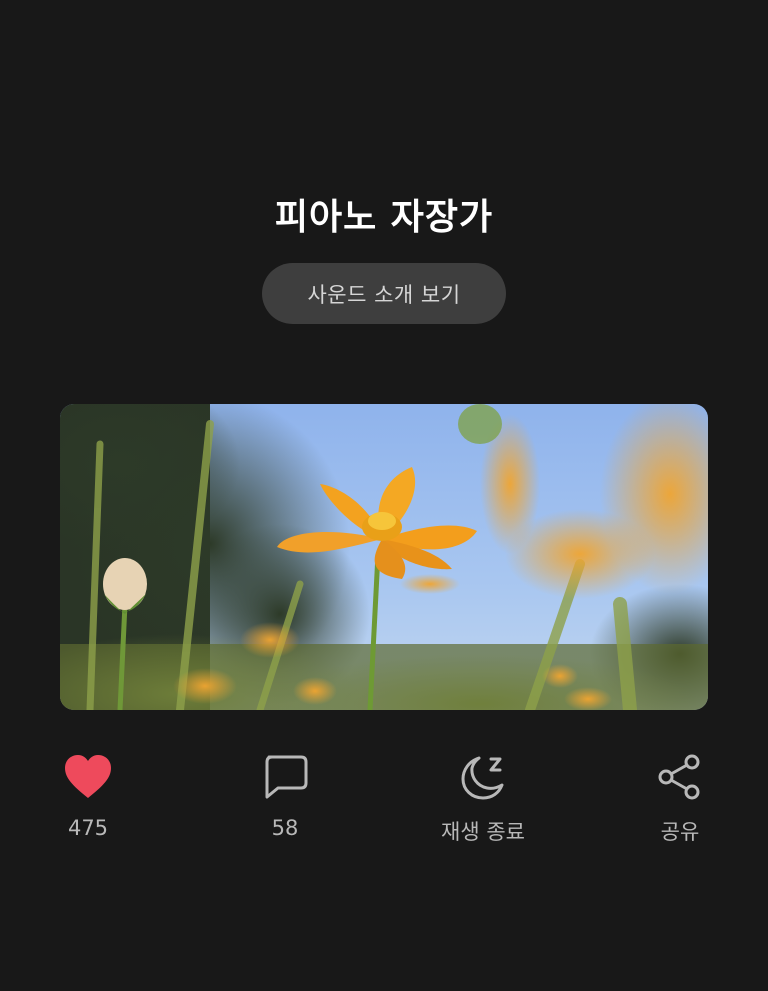 The height and width of the screenshot is (991, 768). What do you see at coordinates (384, 800) in the screenshot?
I see `action-bar: 475 58 재생 종료 공유` at bounding box center [384, 800].